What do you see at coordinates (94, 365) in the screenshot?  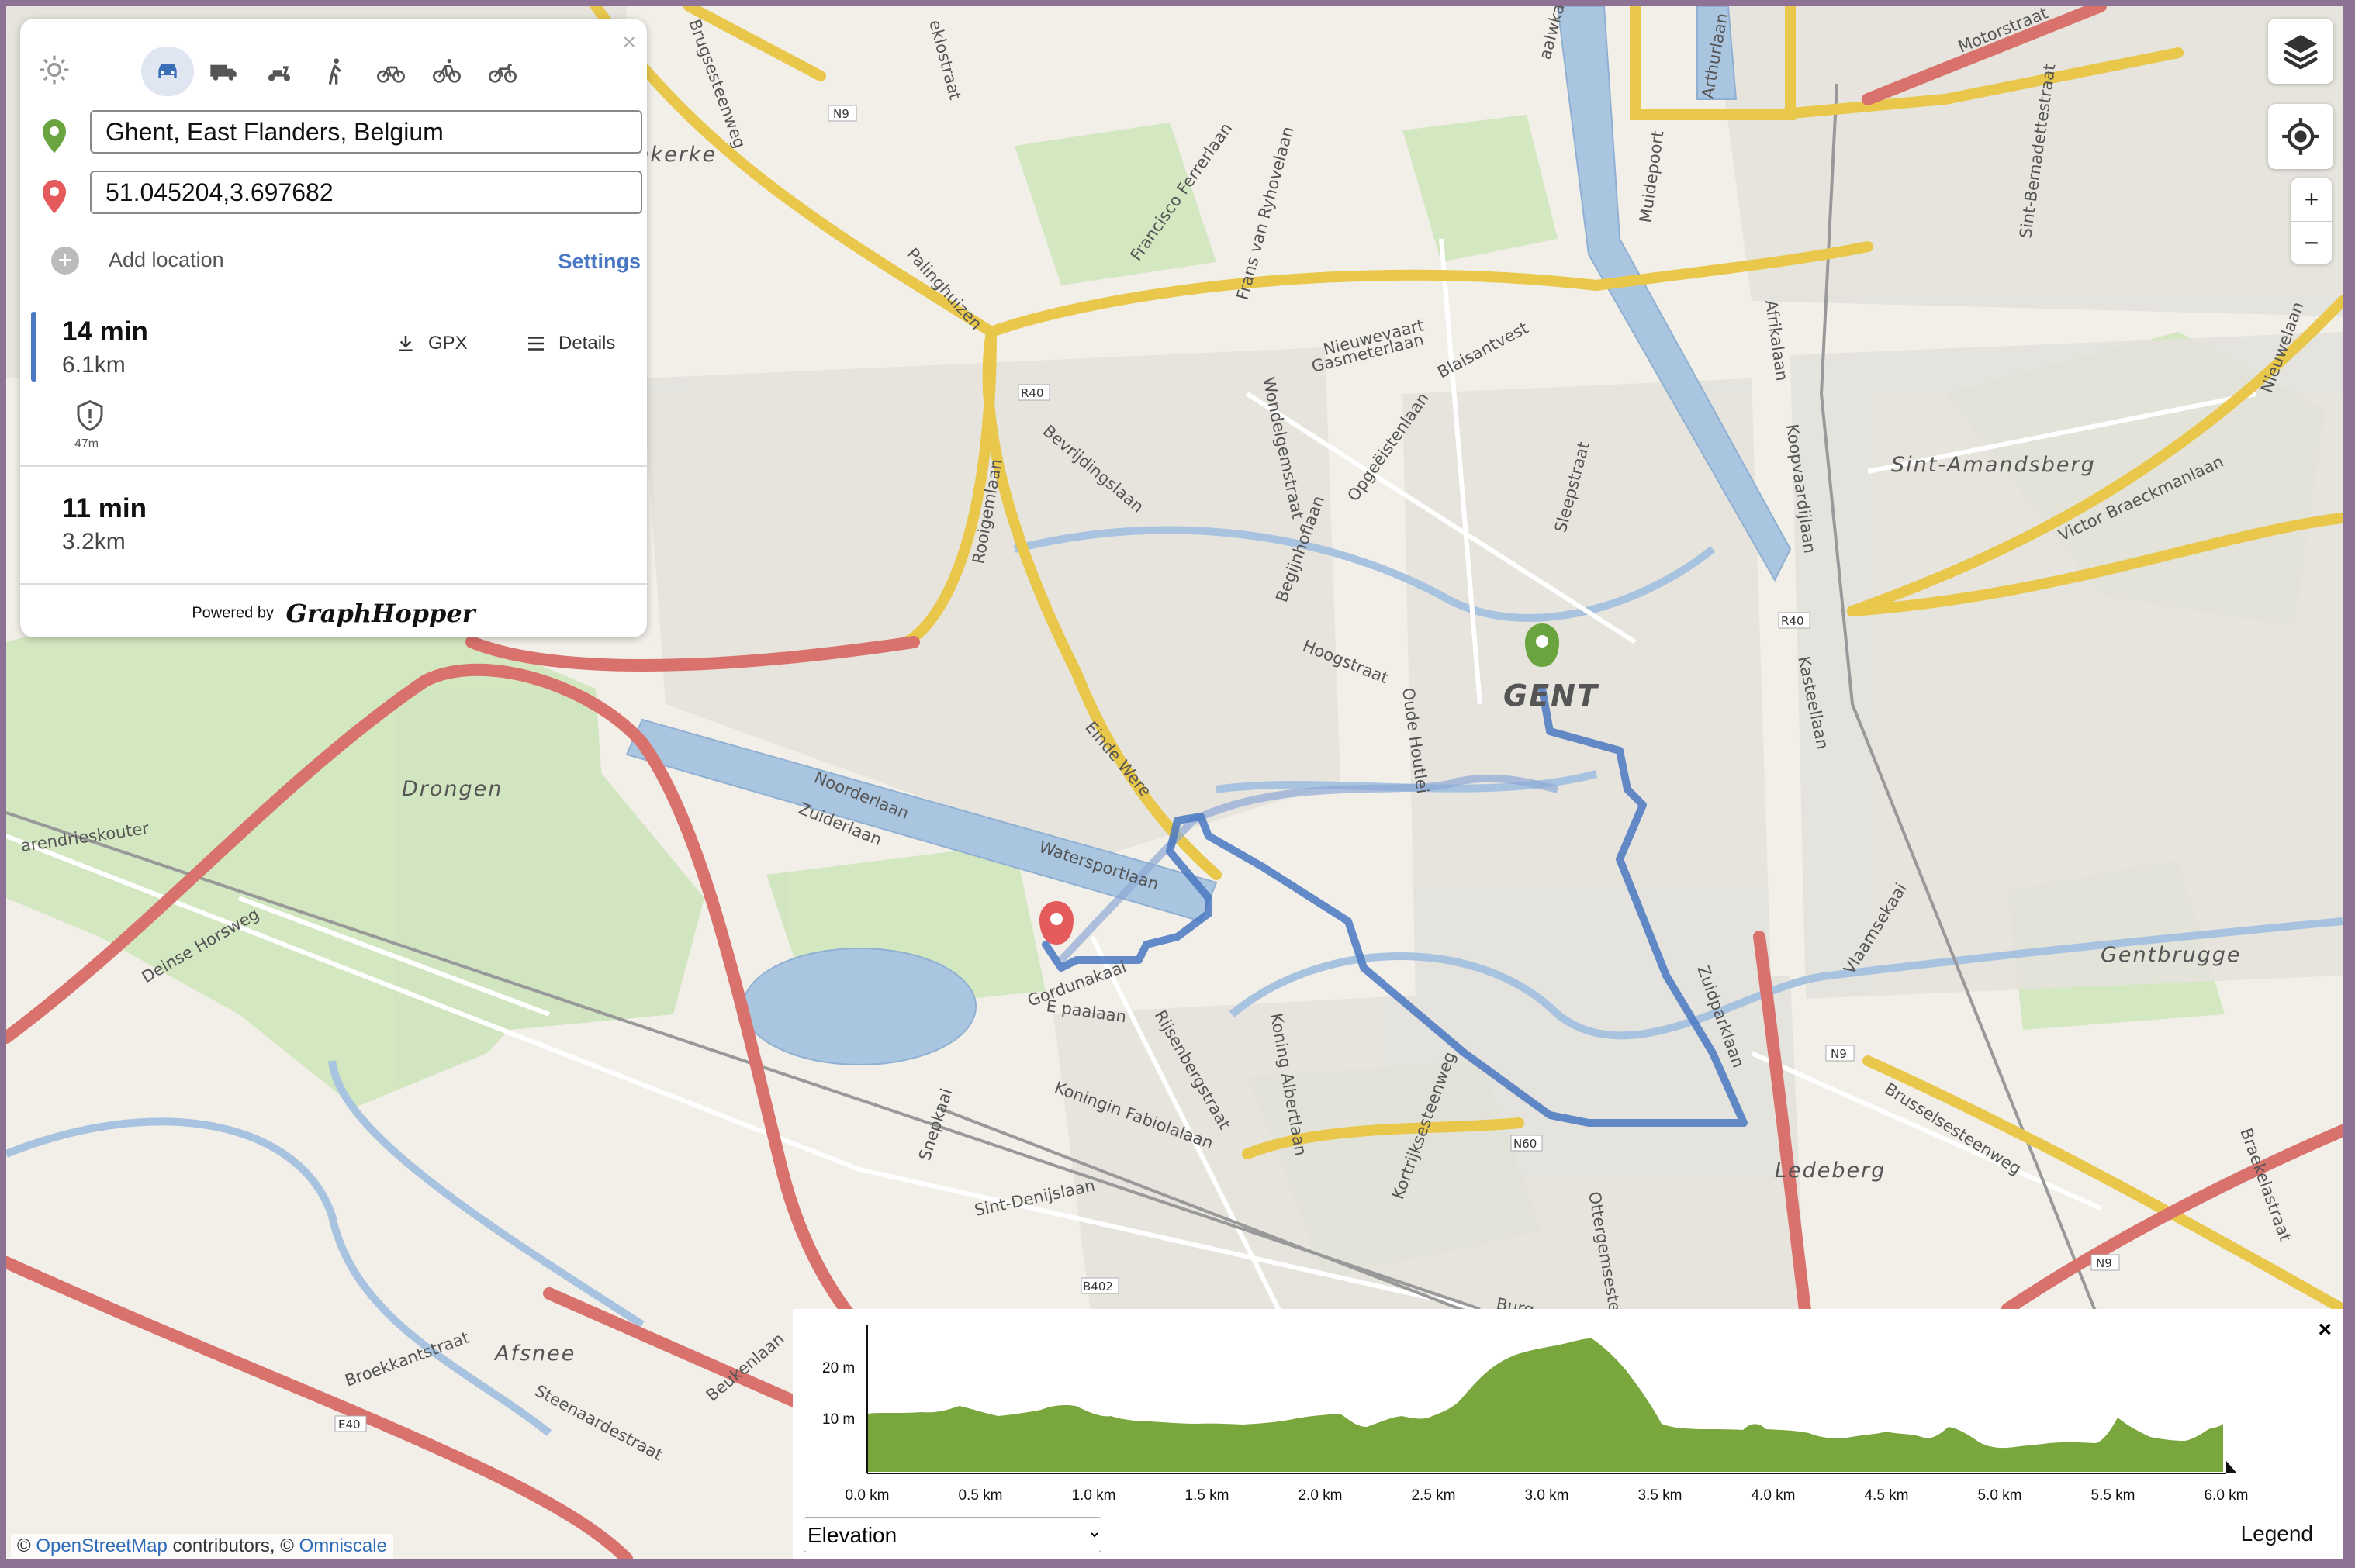 I see `route-distance: 6.1km` at bounding box center [94, 365].